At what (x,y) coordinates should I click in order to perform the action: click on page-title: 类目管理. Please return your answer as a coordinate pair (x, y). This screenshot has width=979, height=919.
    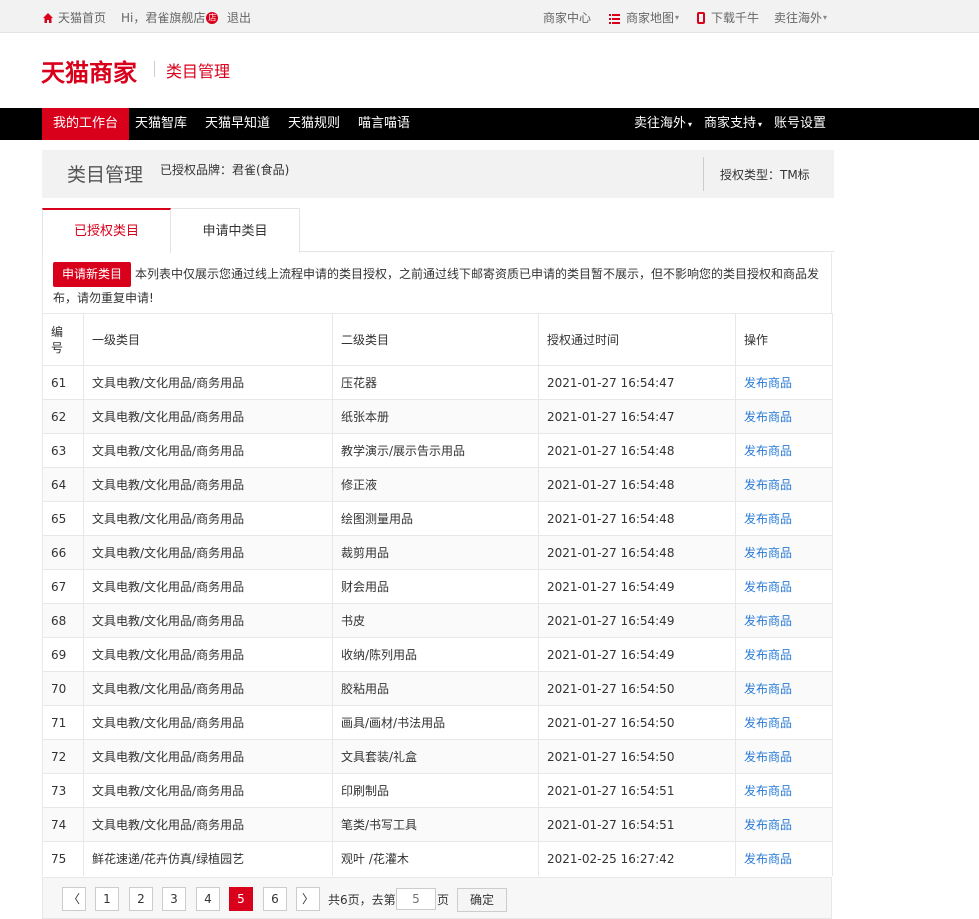
    Looking at the image, I should click on (105, 175).